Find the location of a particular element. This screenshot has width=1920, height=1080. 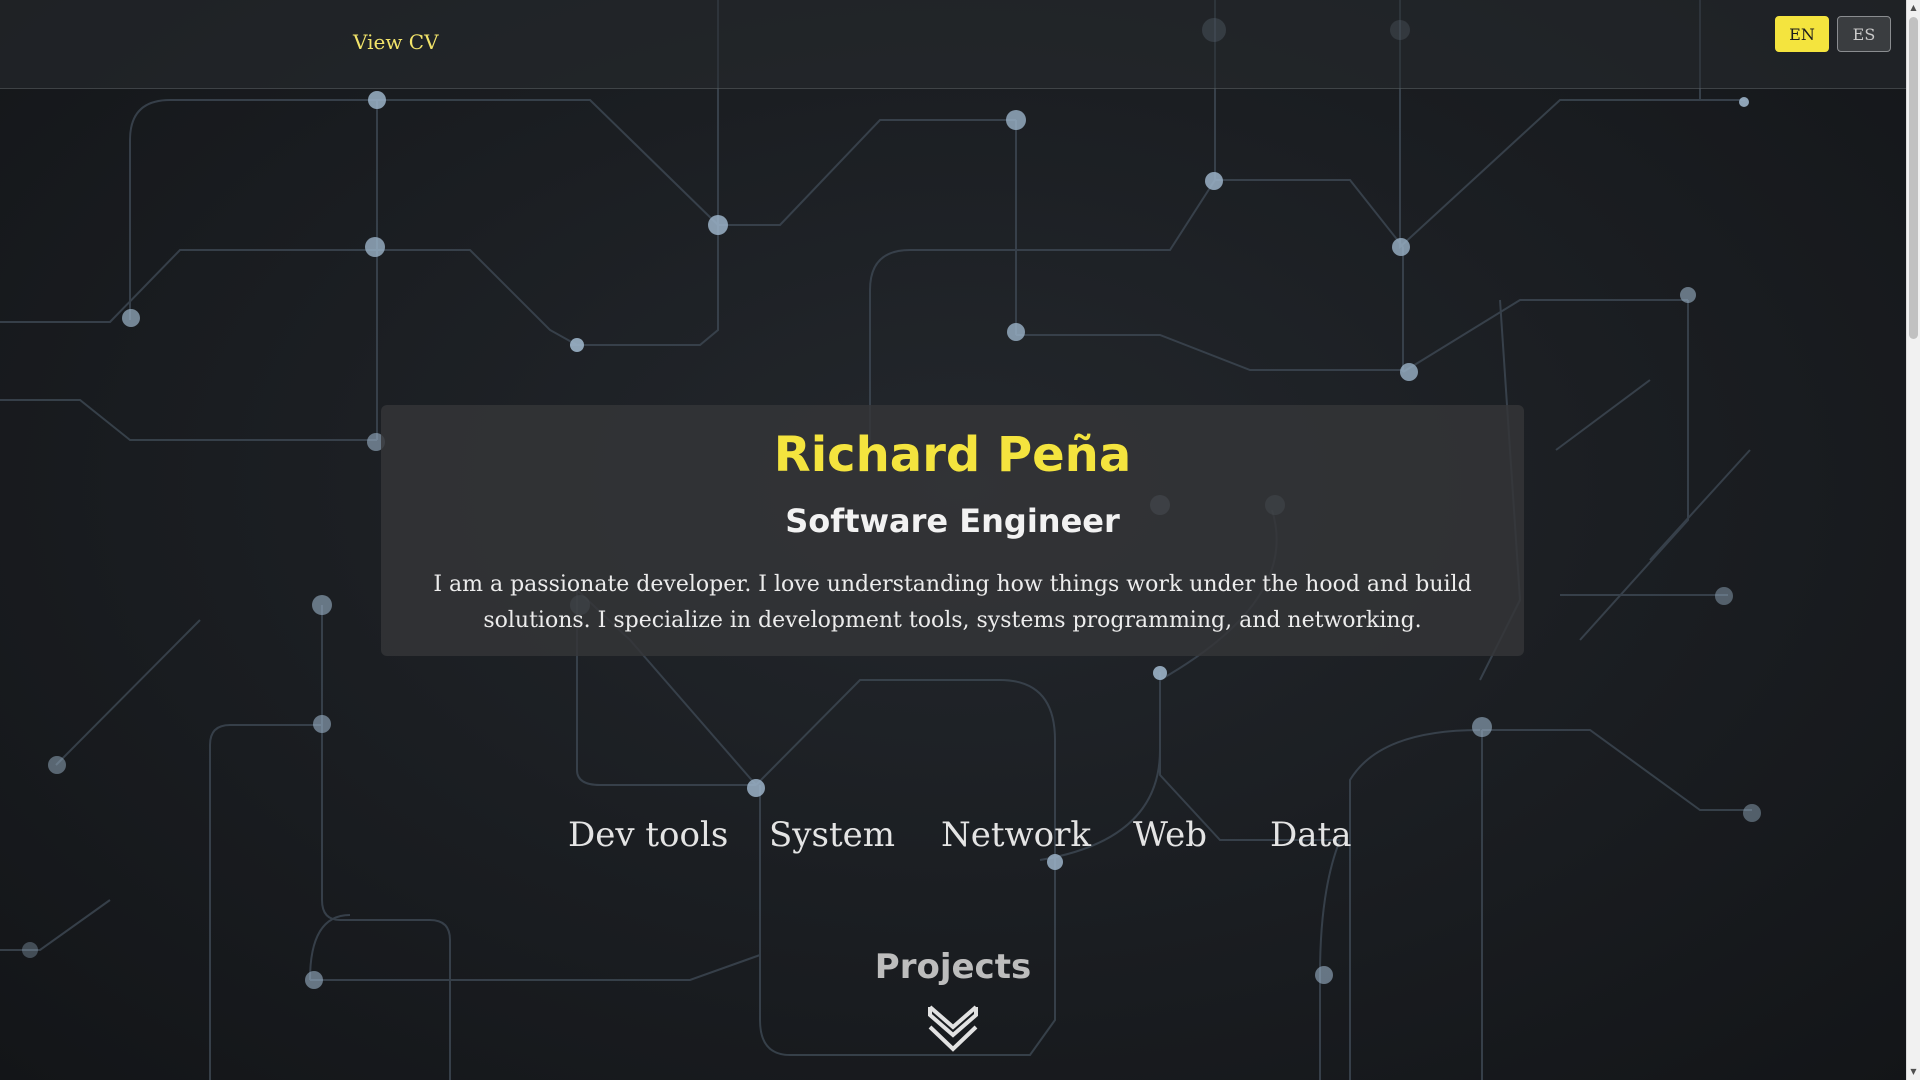

profile-name: Richard Peña is located at coordinates (952, 455).